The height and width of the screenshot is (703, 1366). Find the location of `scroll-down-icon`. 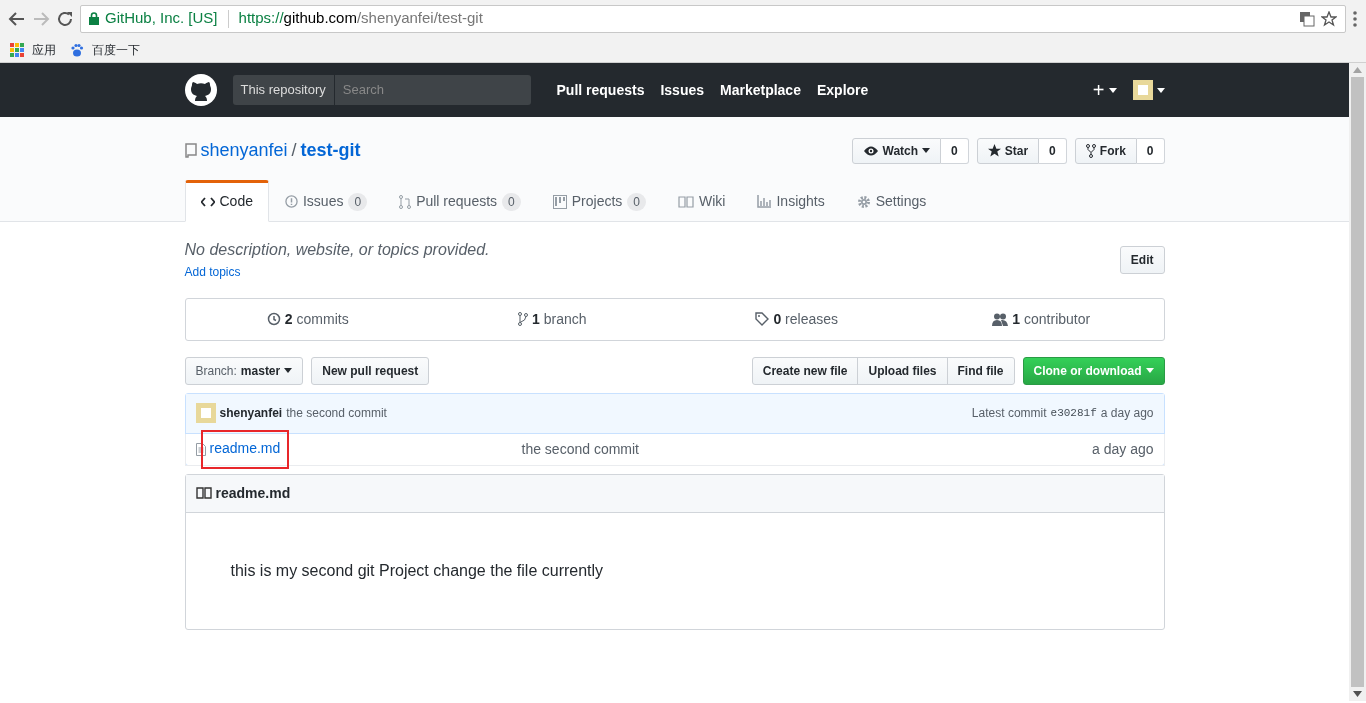

scroll-down-icon is located at coordinates (1357, 694).